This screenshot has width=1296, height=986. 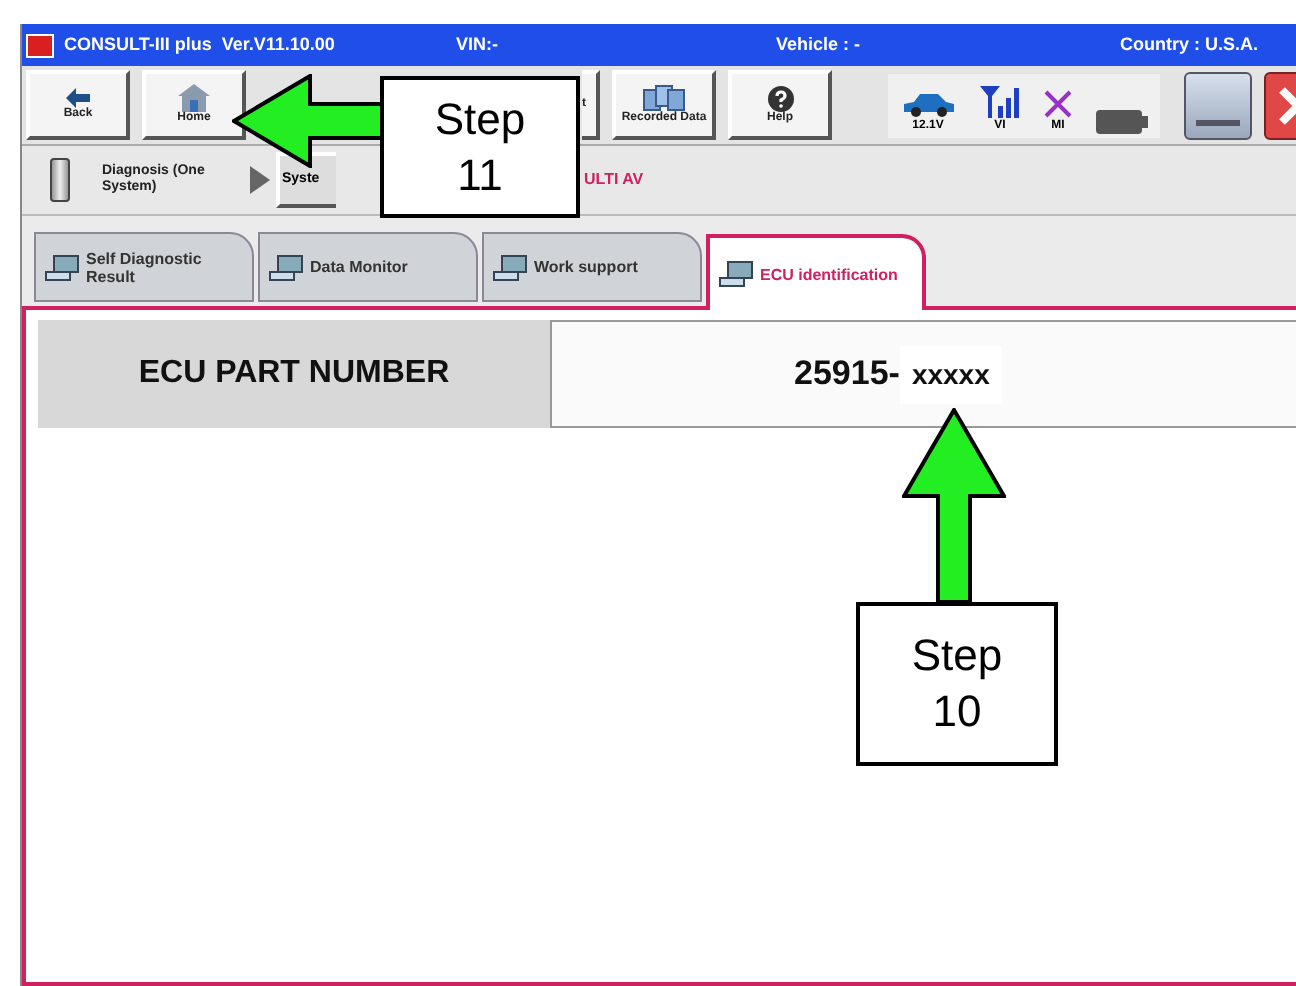 I want to click on house-icon, so click(x=194, y=98).